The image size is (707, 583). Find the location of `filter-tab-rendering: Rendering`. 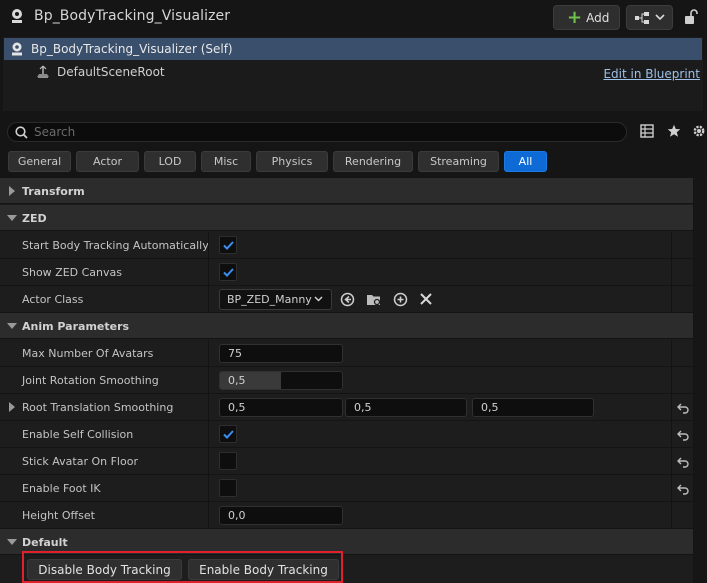

filter-tab-rendering: Rendering is located at coordinates (373, 161).